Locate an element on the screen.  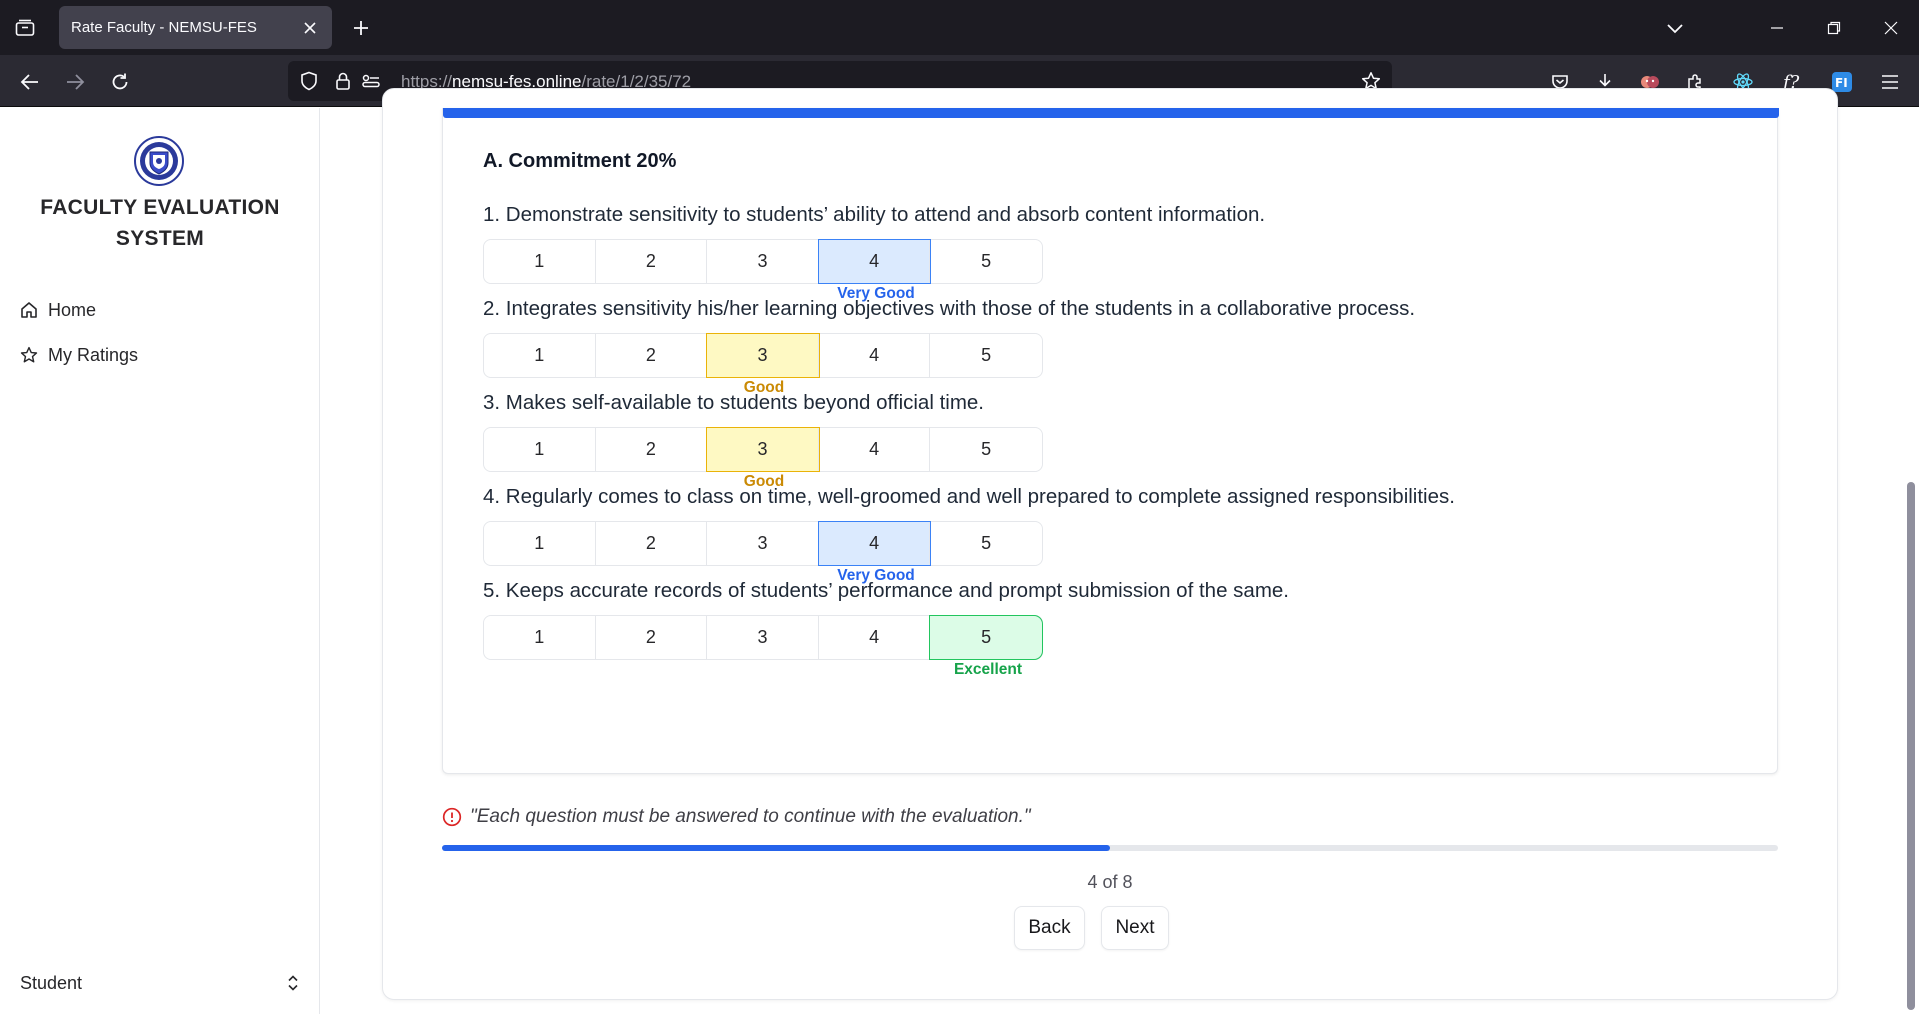
forward-arrow-icon is located at coordinates (75, 82).